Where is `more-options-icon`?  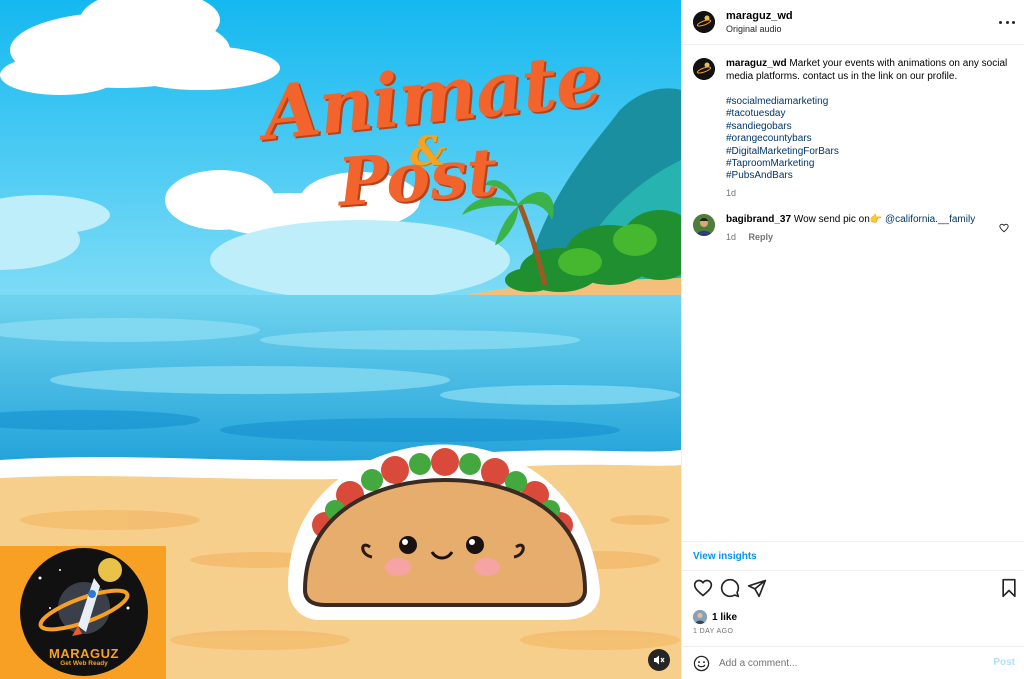 more-options-icon is located at coordinates (1007, 22).